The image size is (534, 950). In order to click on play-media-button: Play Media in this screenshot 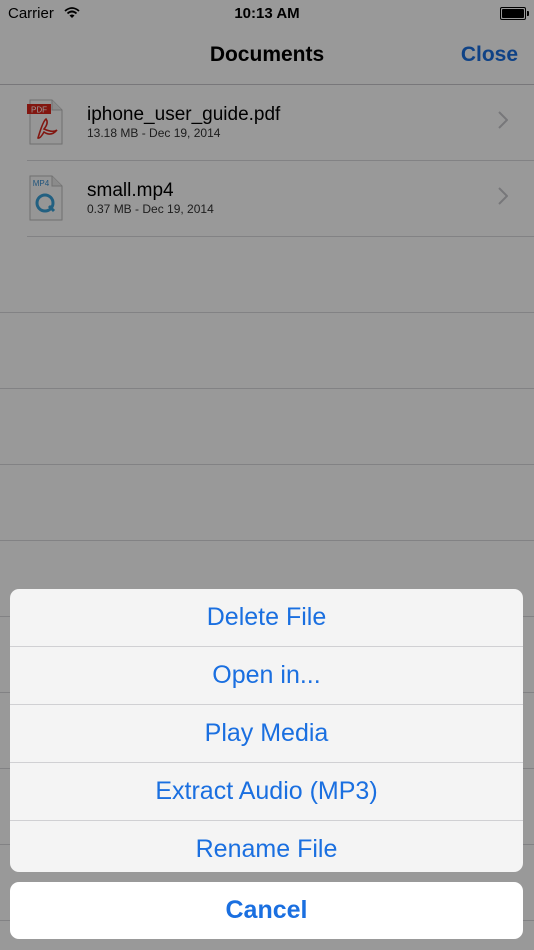, I will do `click(266, 734)`.